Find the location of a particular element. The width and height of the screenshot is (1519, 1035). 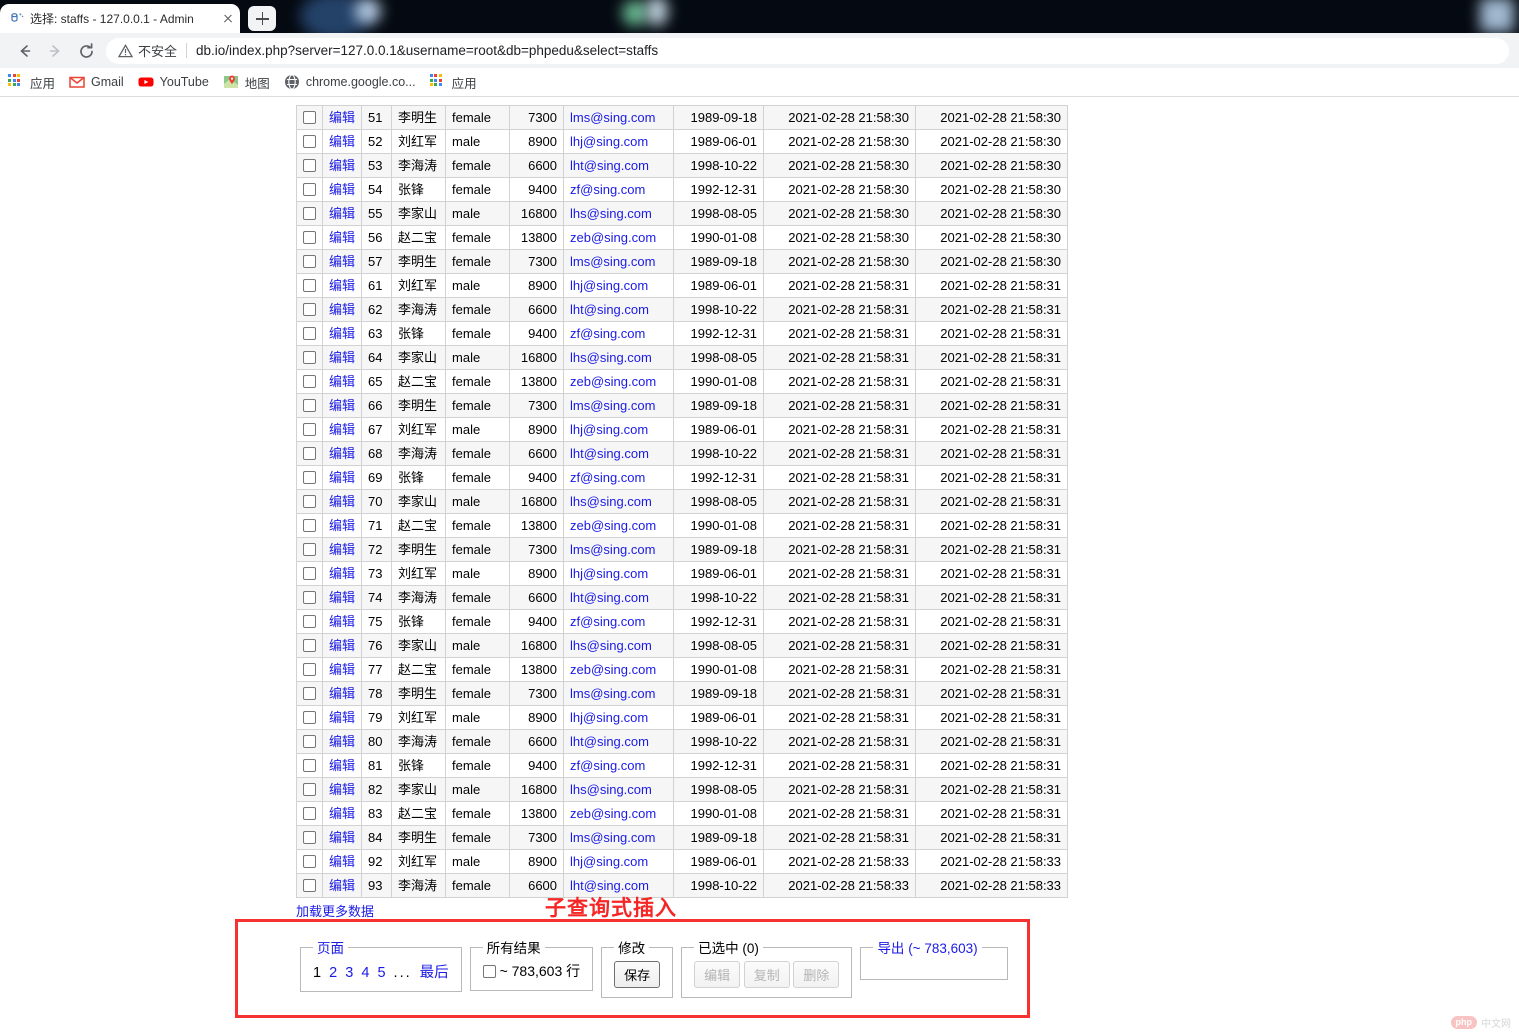

clone-selected-button: 复制 is located at coordinates (766, 974).